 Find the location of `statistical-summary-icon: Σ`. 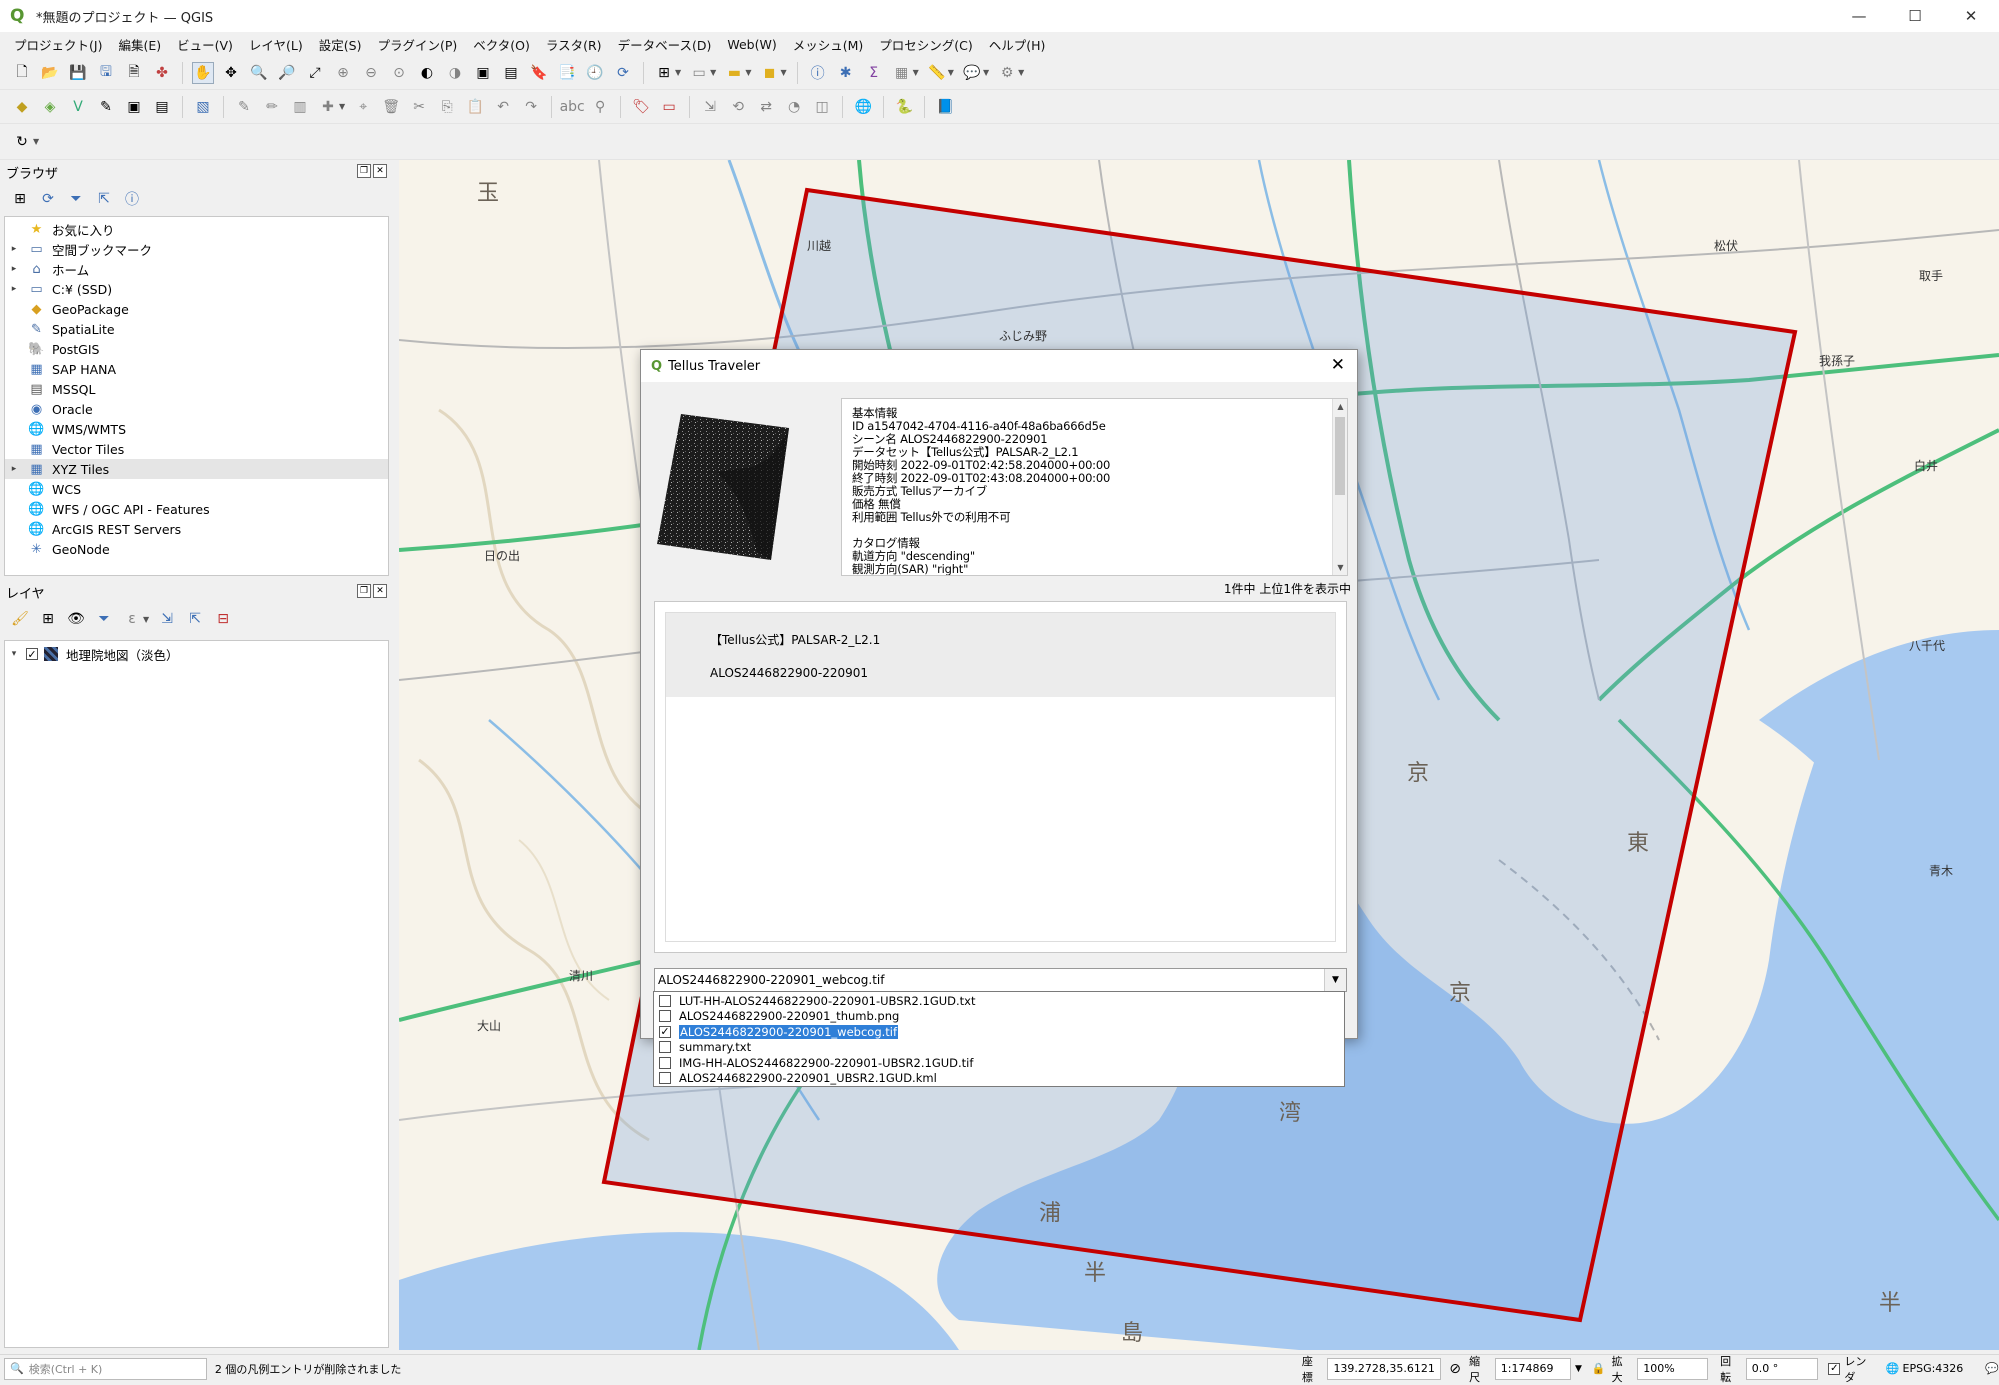

statistical-summary-icon: Σ is located at coordinates (874, 73).